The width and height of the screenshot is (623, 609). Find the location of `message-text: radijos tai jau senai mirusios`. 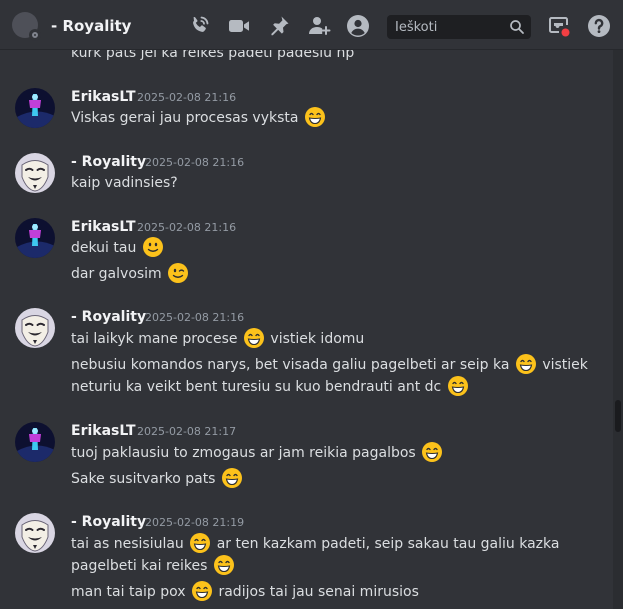

message-text: radijos tai jau senai mirusios is located at coordinates (318, 592).